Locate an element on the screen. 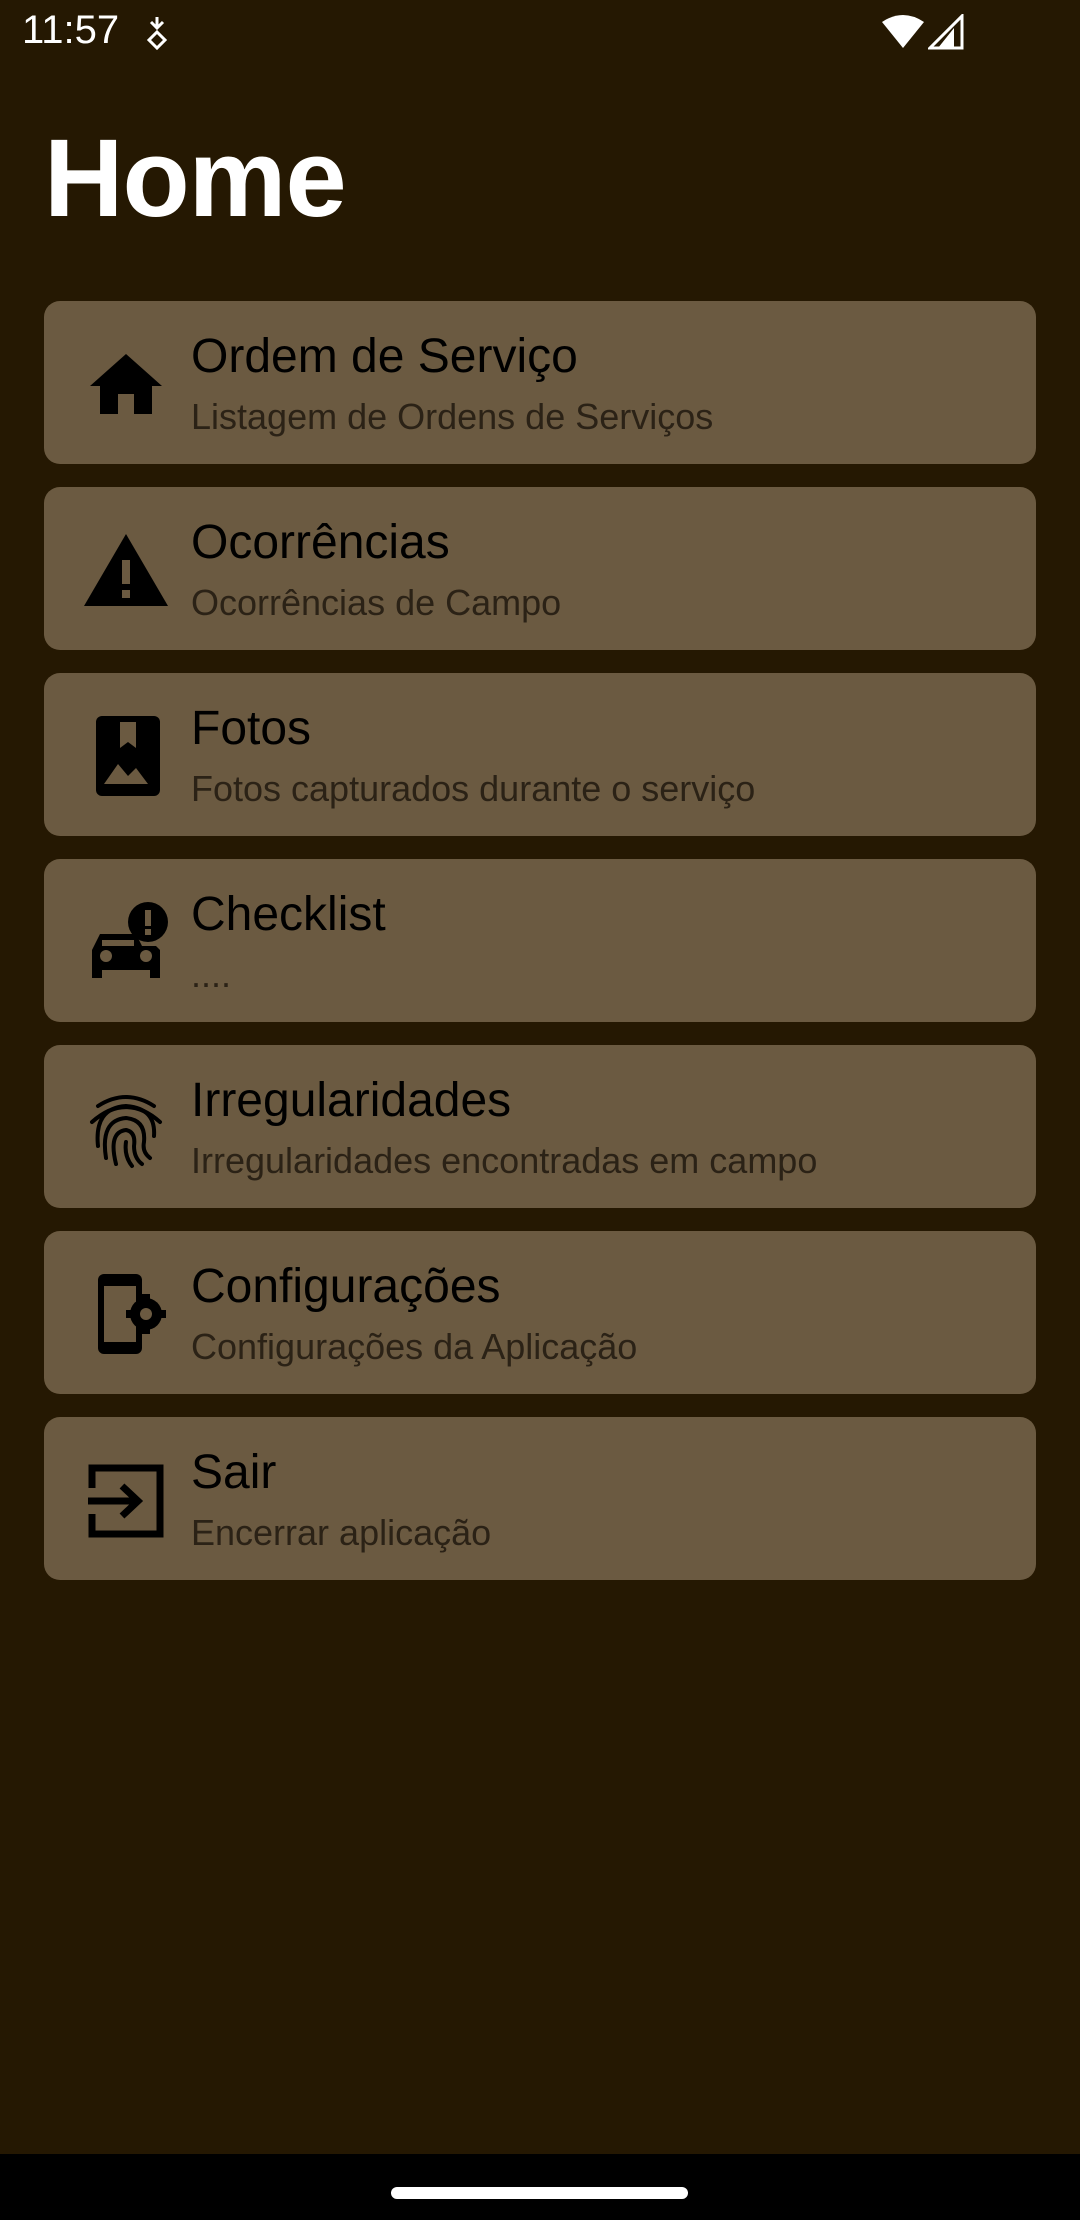 Image resolution: width=1080 pixels, height=2220 pixels. photo-album-icon is located at coordinates (126, 756).